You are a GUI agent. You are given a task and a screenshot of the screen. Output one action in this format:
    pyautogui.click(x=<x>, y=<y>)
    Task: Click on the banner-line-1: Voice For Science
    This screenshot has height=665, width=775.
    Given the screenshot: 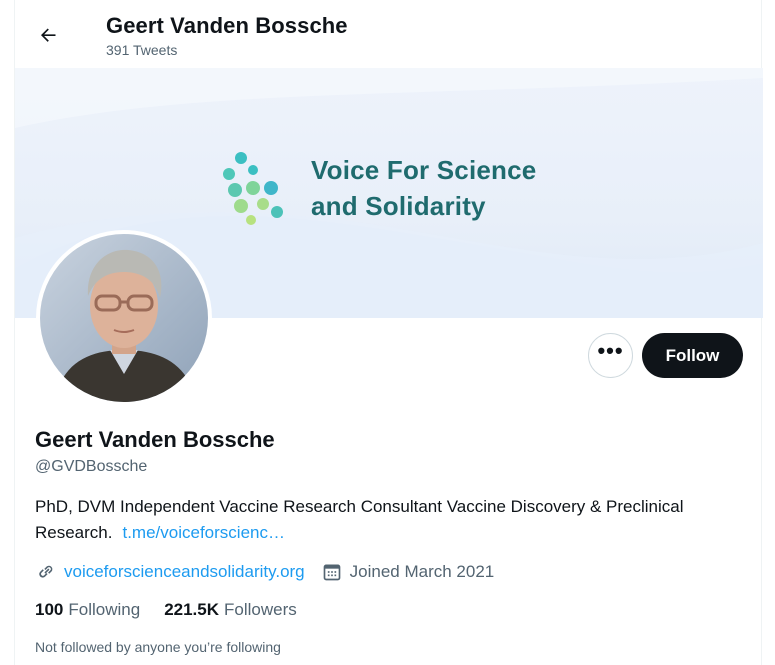 What is the action you would take?
    pyautogui.click(x=424, y=170)
    